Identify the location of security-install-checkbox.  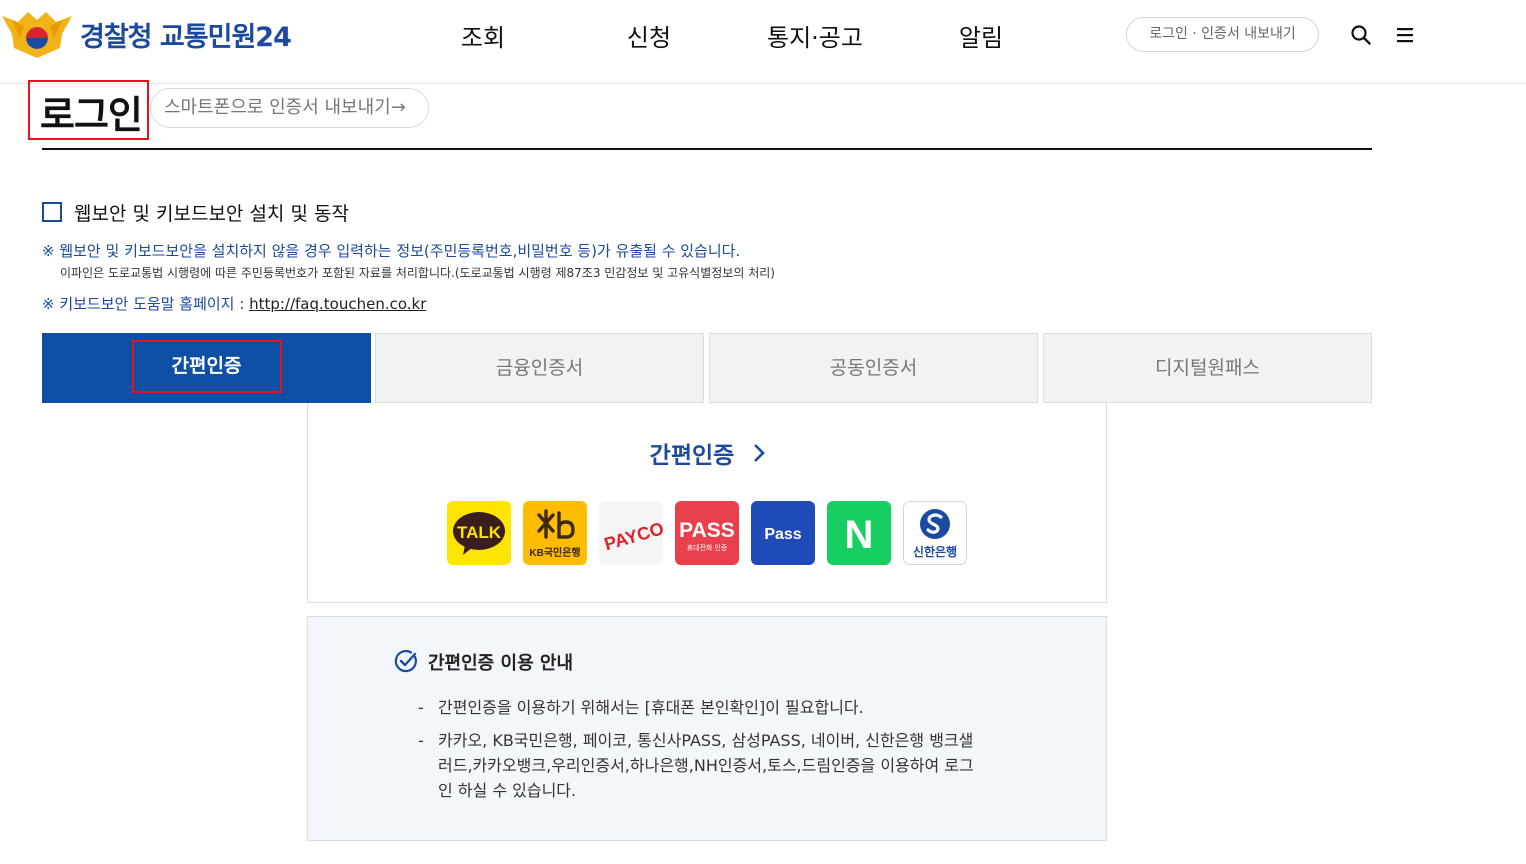
(52, 212).